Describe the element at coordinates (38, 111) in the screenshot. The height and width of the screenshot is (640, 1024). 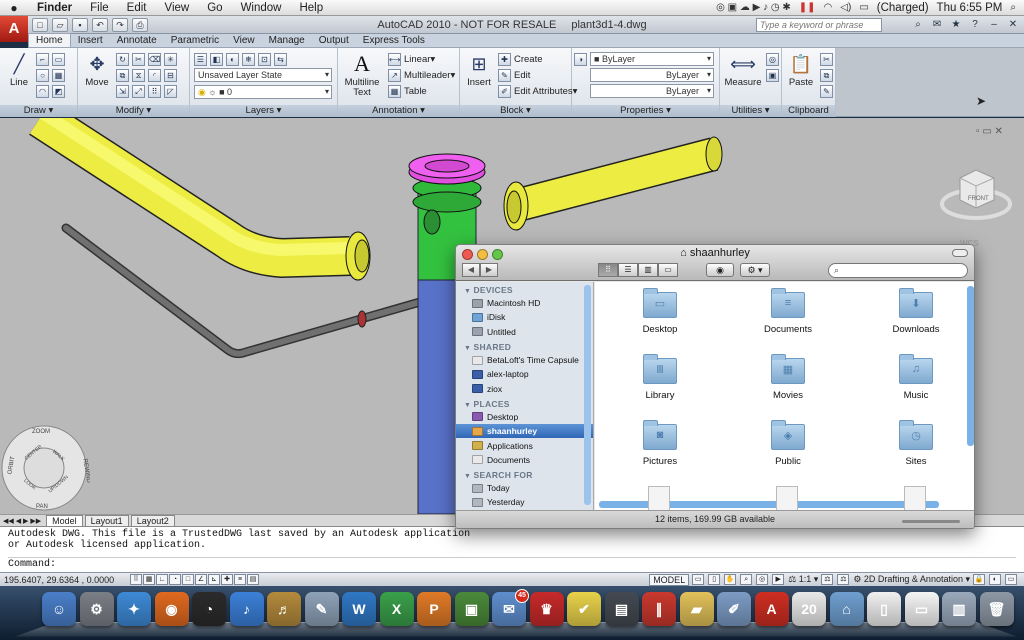
I see `panel-title-draw: Draw ▾` at that location.